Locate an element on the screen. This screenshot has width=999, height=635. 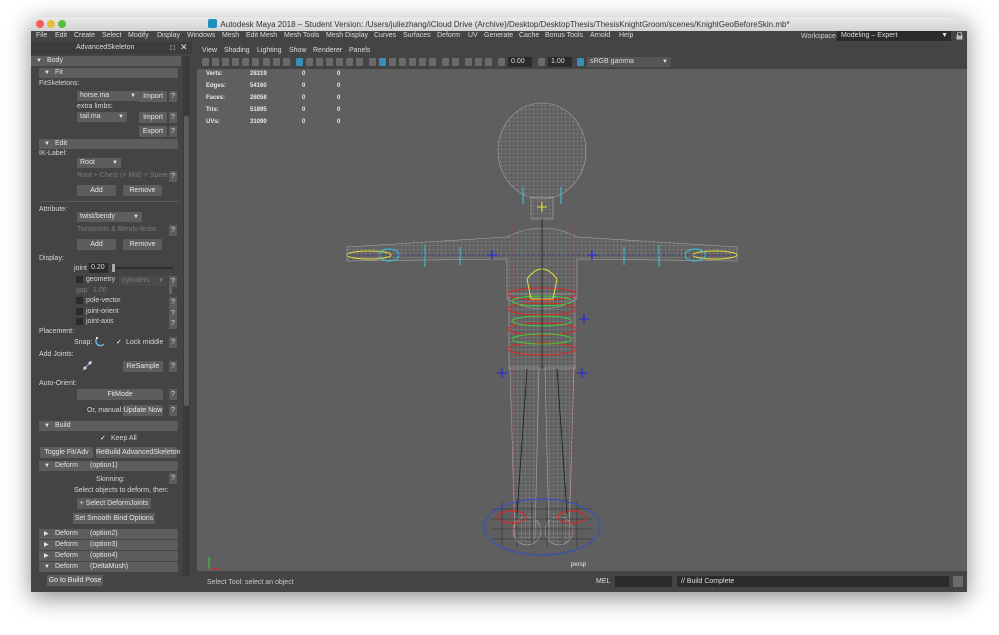
lock-icon is located at coordinates (959, 36).